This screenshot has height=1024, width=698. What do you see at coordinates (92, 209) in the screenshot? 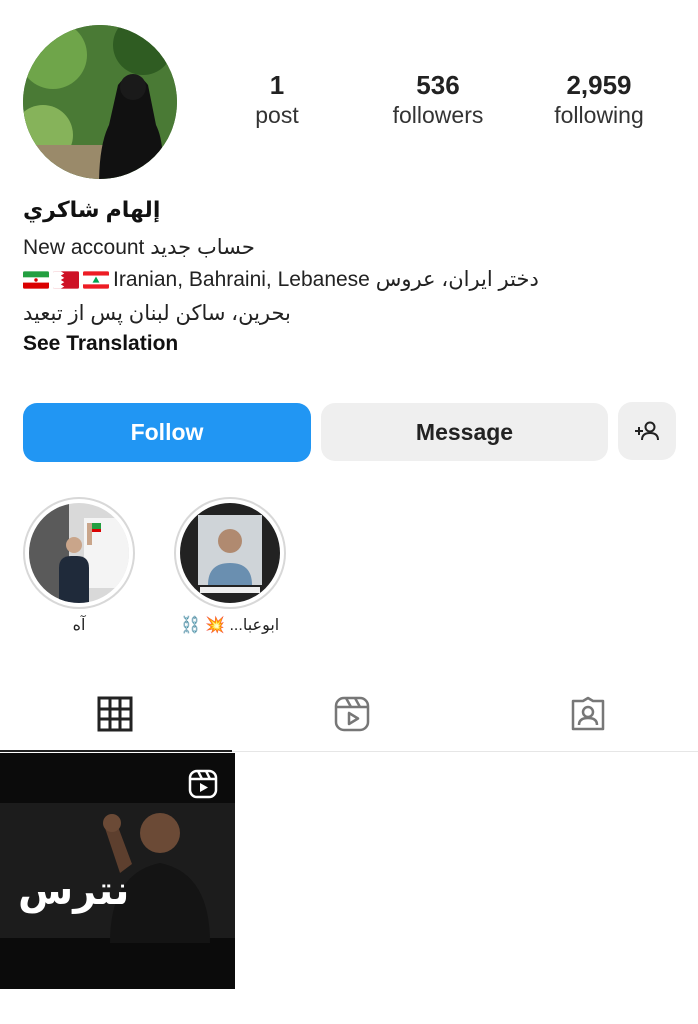
I see `profile-name: إلهام شاكري` at bounding box center [92, 209].